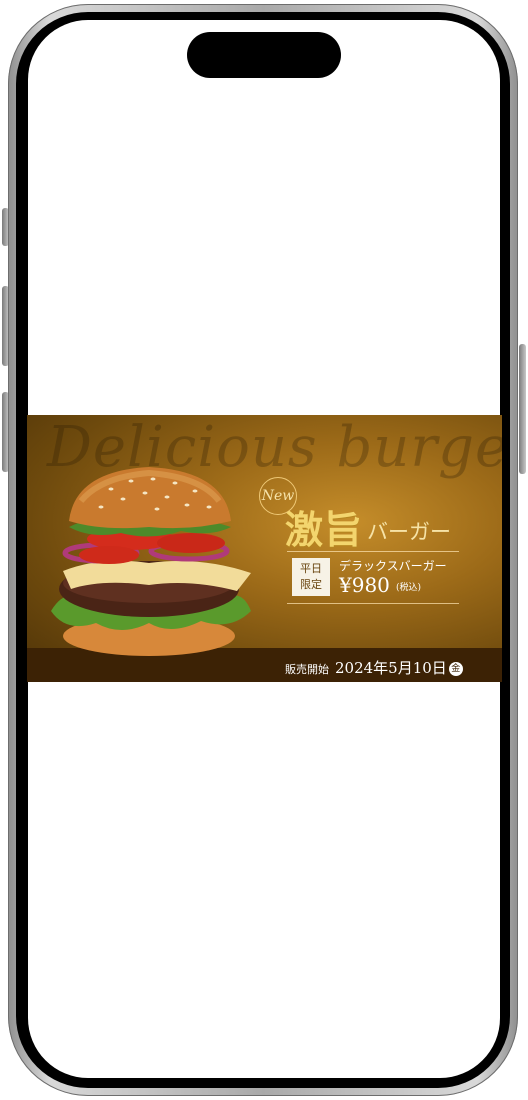 The image size is (528, 1100). Describe the element at coordinates (307, 669) in the screenshot. I see `sale-start-label: 販売開始` at that location.